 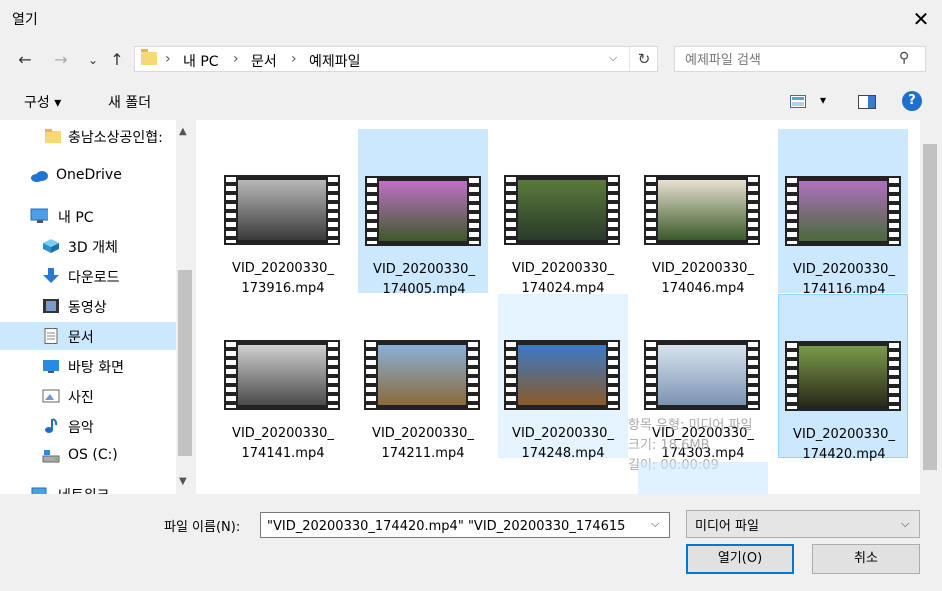 What do you see at coordinates (655, 524) in the screenshot?
I see `chevron-down-icon: ⌵` at bounding box center [655, 524].